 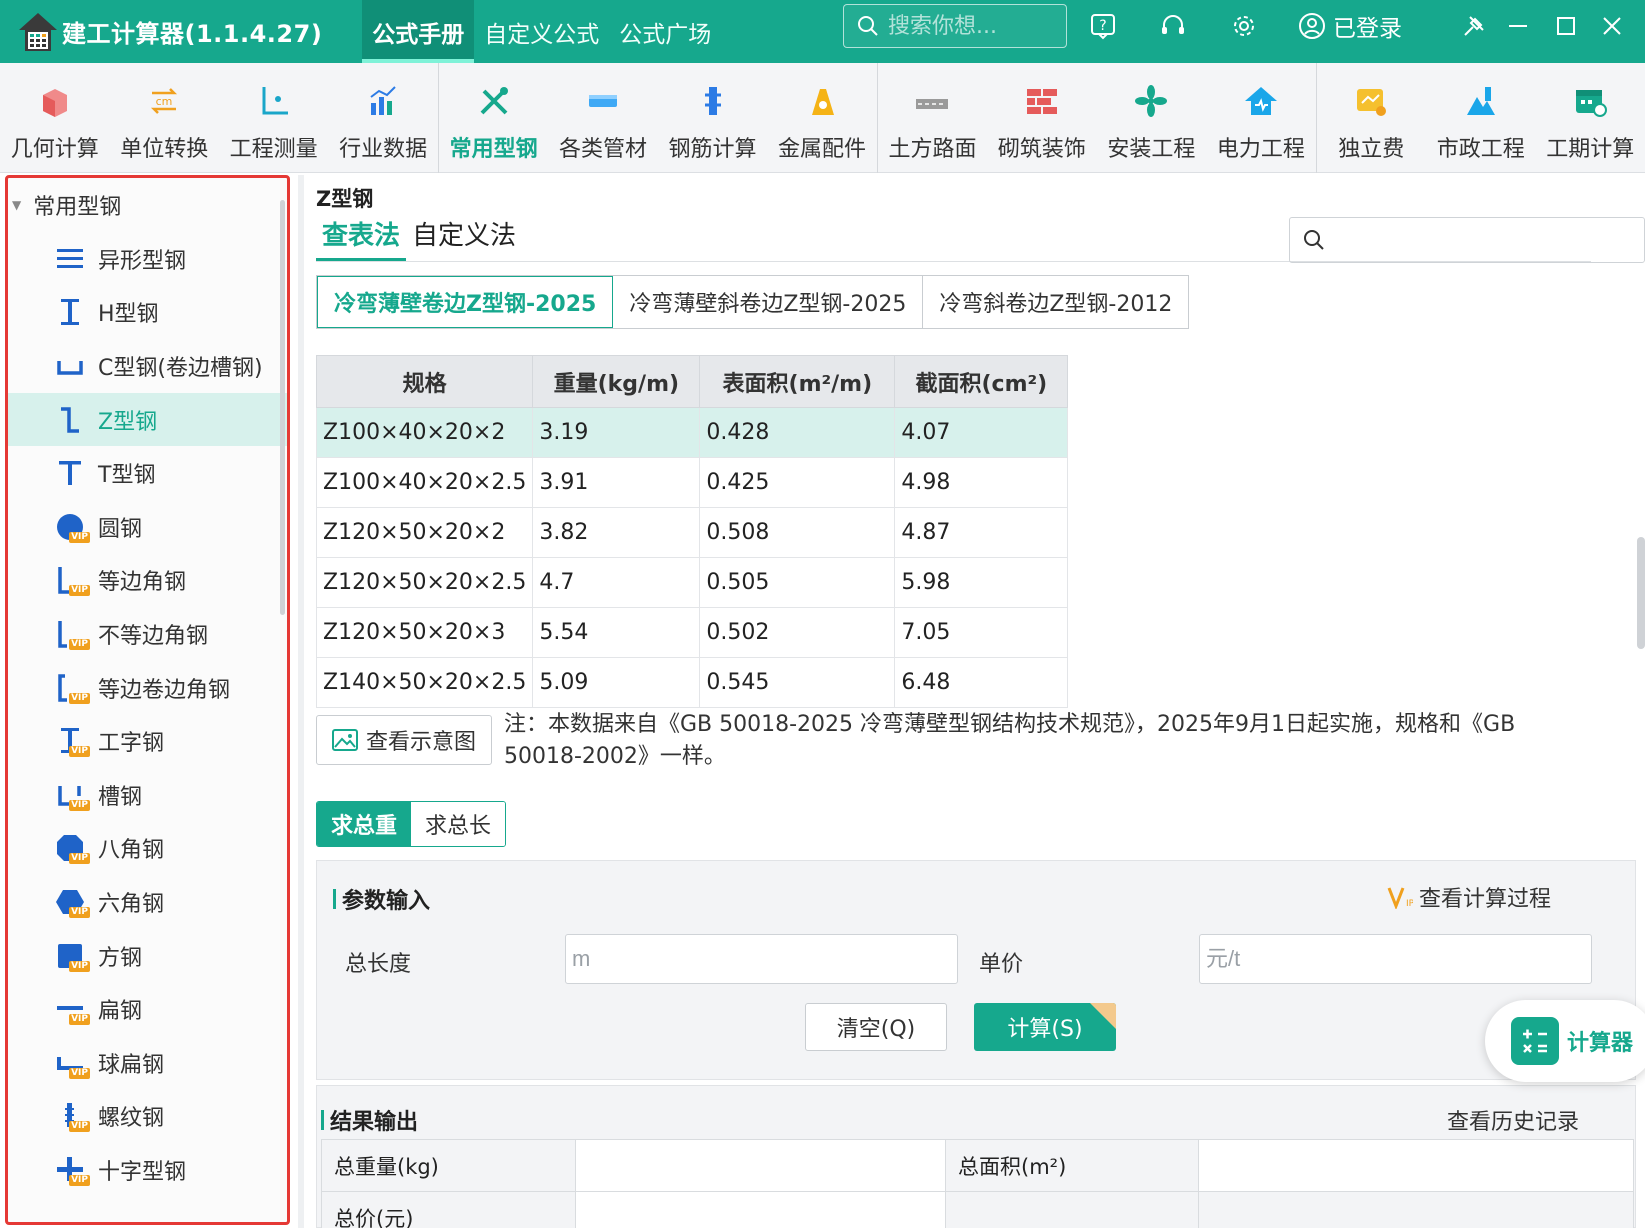 I want to click on result-output-panel: 结果输出 查看历史记录 总重量(kg) 总面积(m²) 总价(元), so click(x=976, y=1156).